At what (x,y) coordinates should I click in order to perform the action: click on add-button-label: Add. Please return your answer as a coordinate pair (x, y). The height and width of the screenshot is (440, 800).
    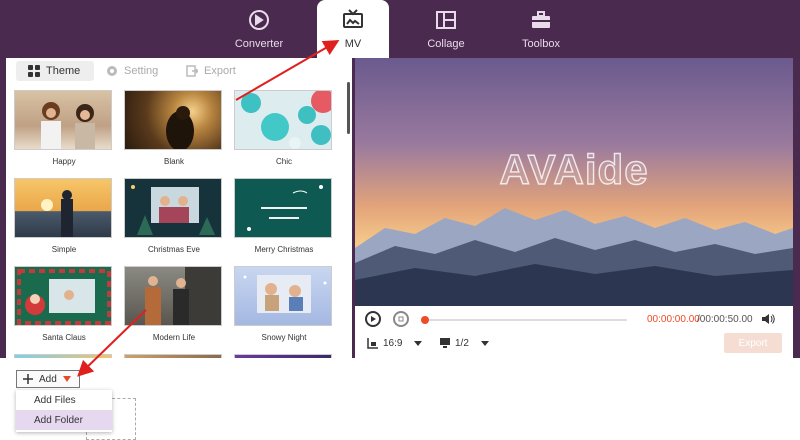
    Looking at the image, I should click on (48, 379).